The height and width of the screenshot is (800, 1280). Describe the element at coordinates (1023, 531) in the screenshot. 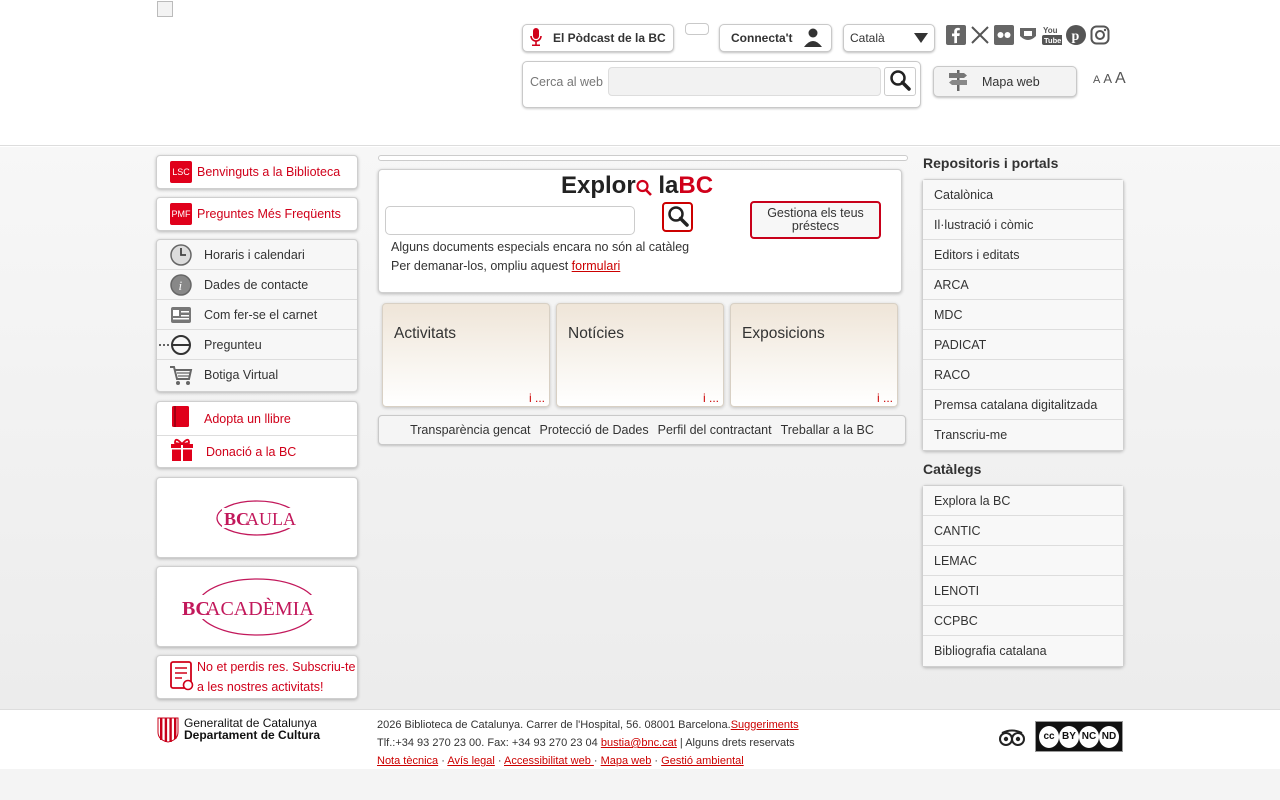

I see `list-item: CANTIC` at that location.